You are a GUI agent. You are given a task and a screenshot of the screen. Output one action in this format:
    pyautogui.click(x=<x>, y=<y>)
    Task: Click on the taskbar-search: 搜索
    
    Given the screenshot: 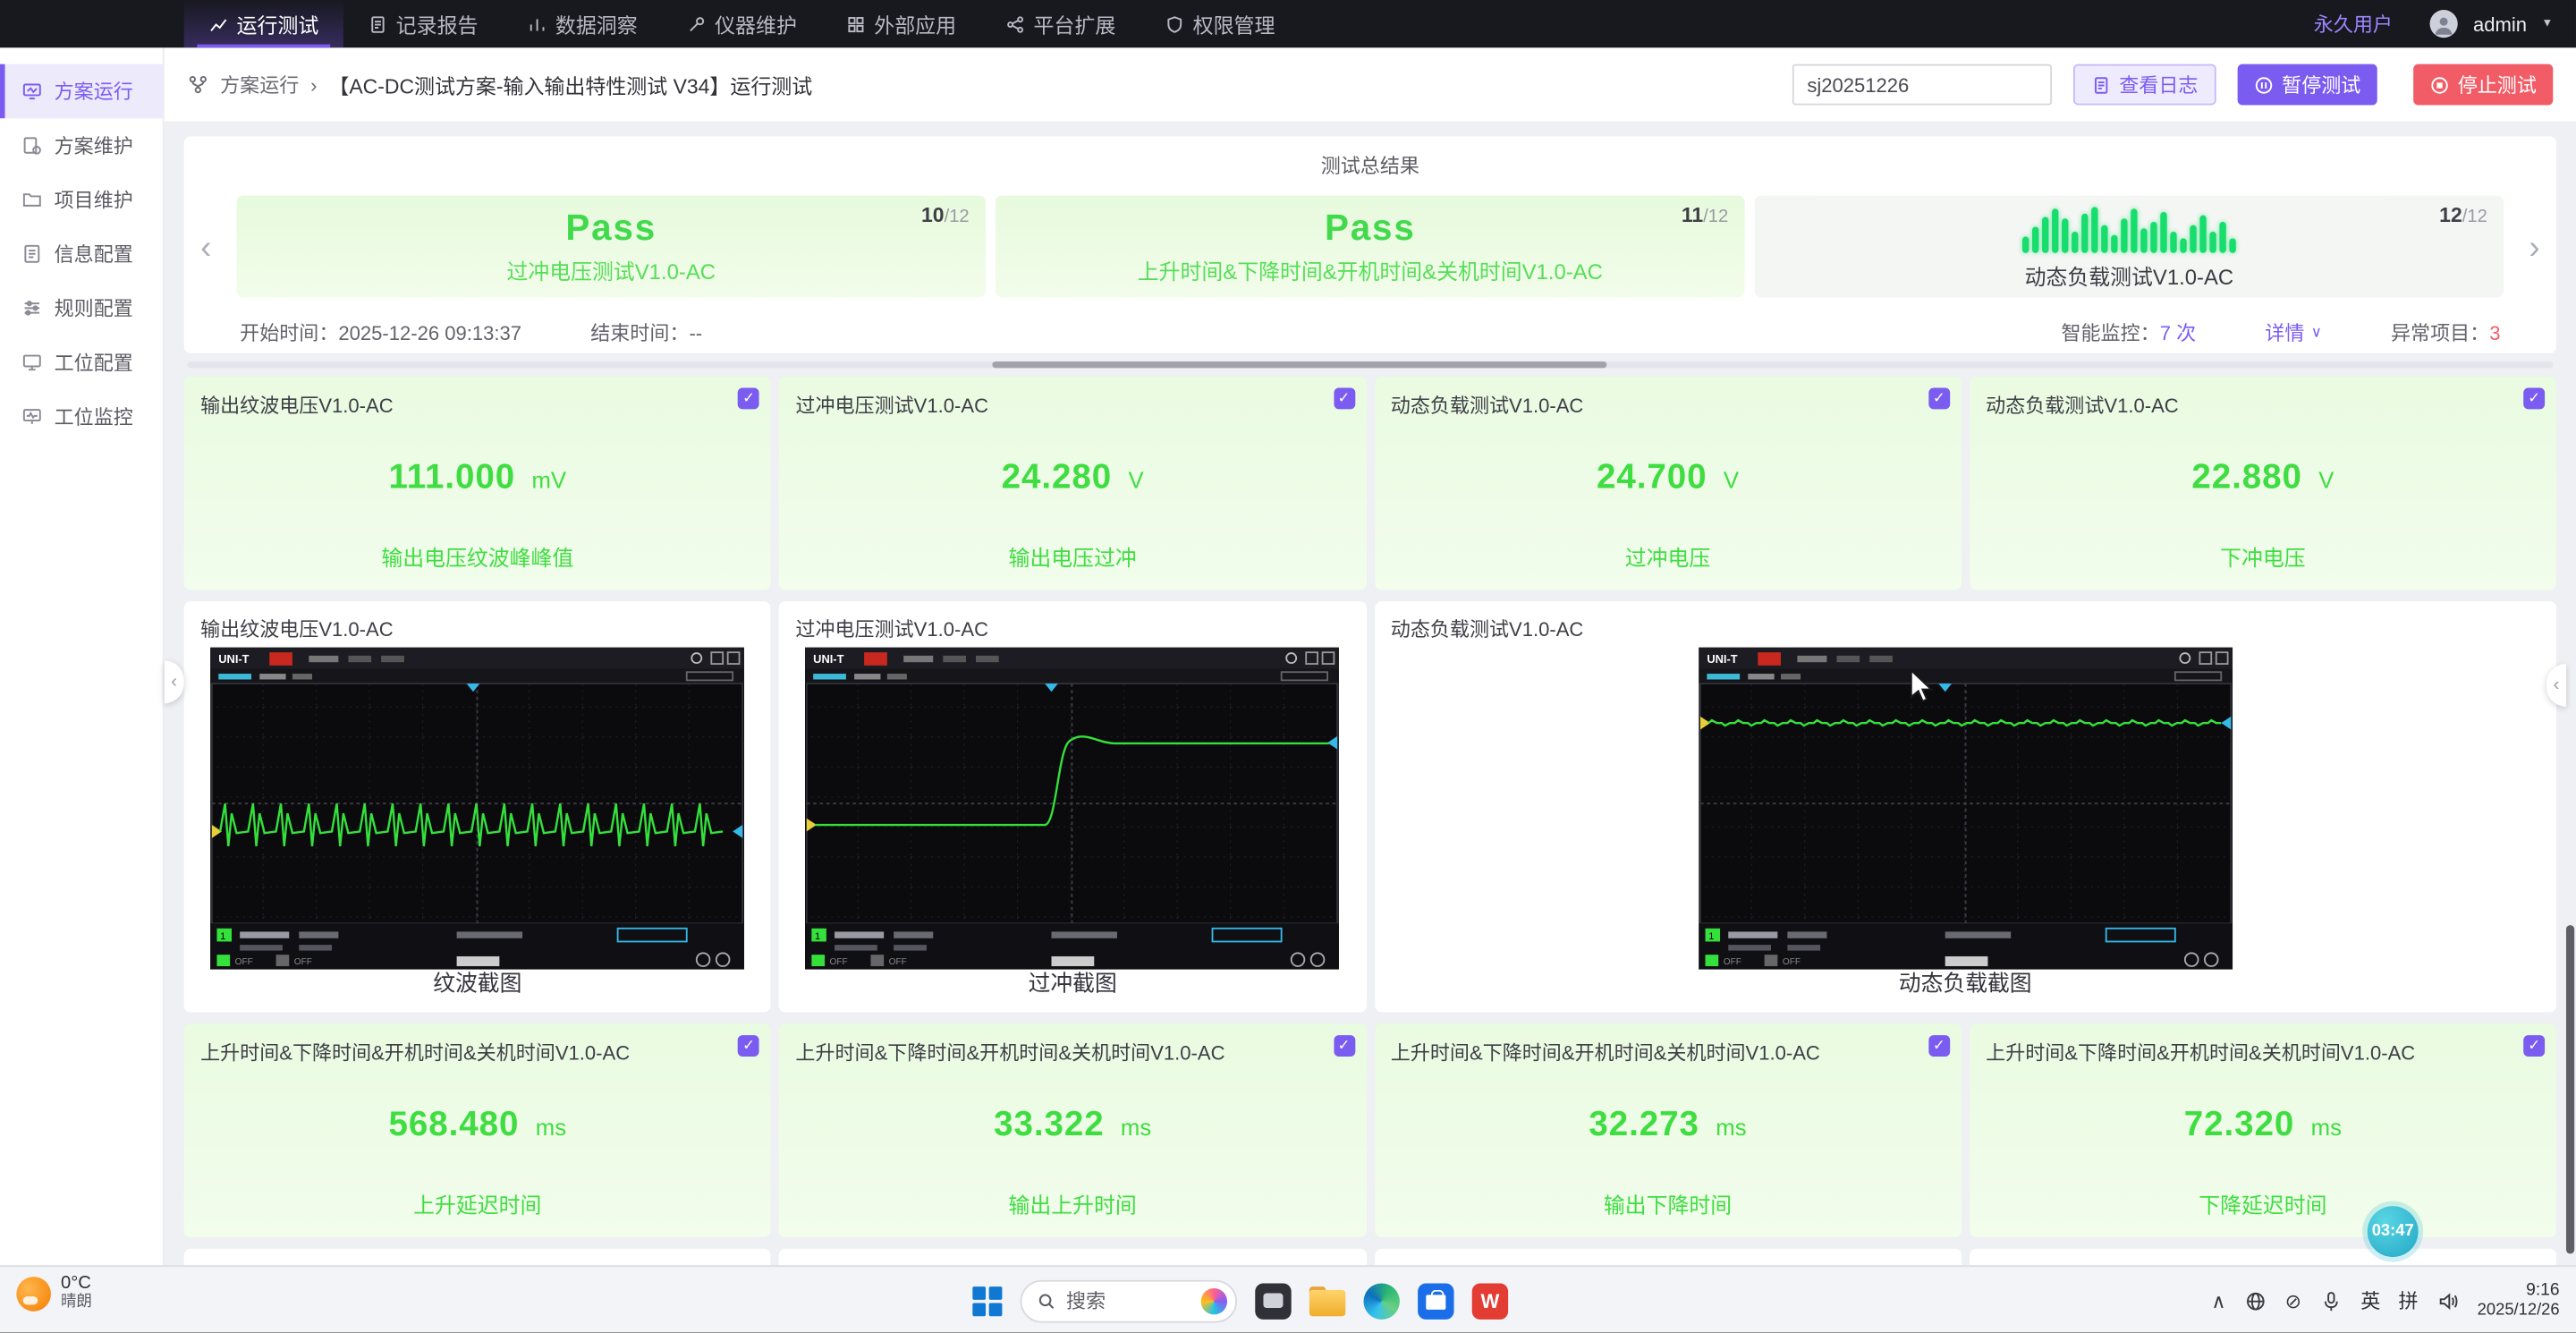 What is the action you would take?
    pyautogui.click(x=1129, y=1301)
    